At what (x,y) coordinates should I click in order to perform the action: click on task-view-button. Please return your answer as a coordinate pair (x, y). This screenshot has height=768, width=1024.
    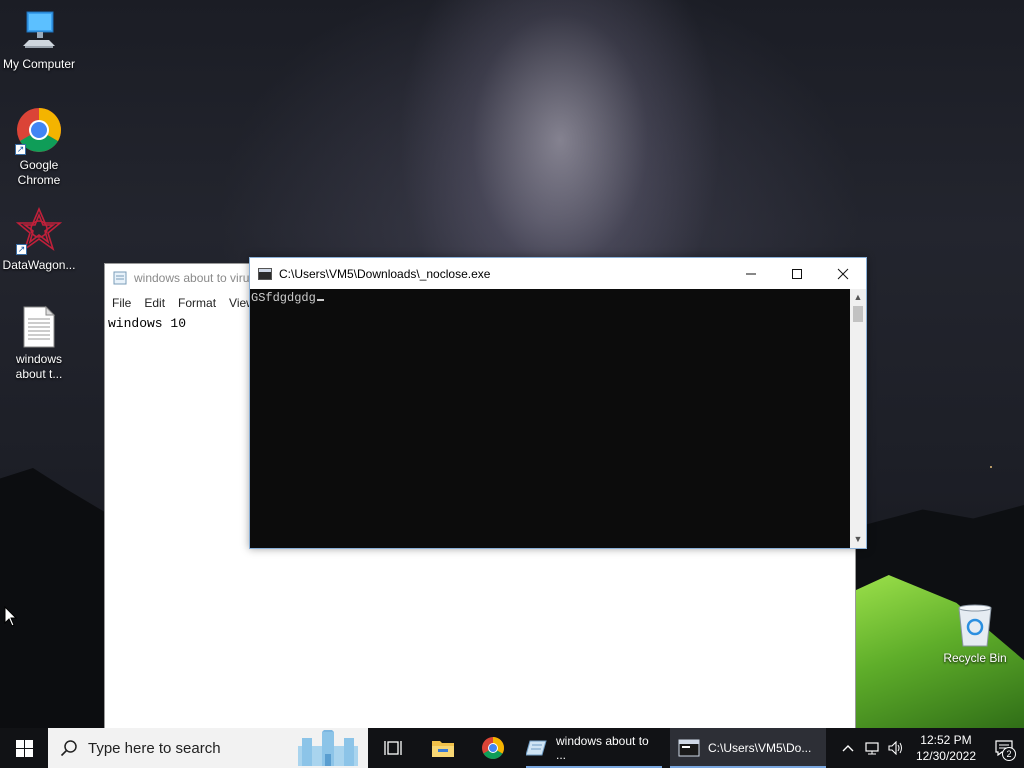
    Looking at the image, I should click on (393, 748).